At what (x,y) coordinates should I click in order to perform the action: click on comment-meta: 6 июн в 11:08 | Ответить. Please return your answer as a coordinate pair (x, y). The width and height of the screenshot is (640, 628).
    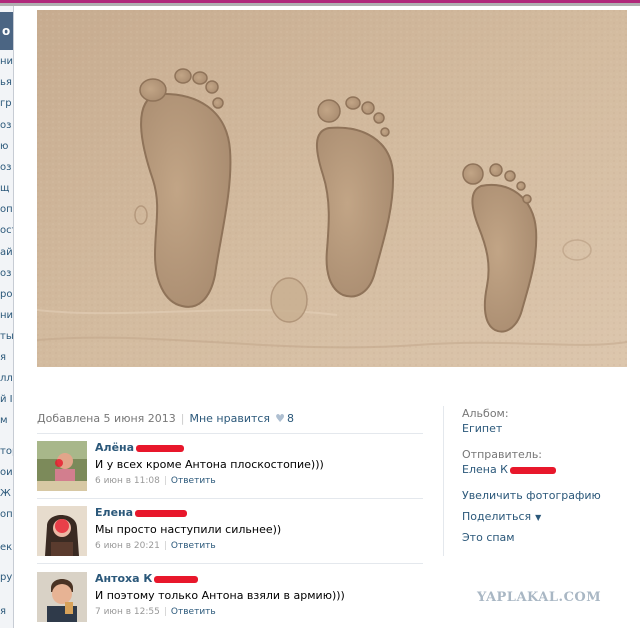
    Looking at the image, I should click on (155, 481).